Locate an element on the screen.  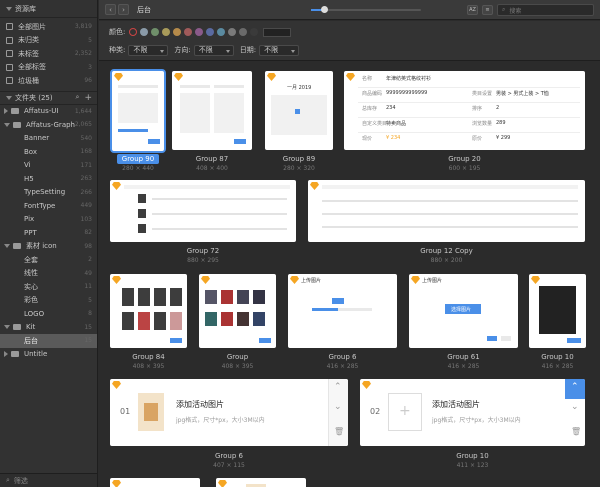
type-filter-value: 不限 is located at coordinates (140, 50).